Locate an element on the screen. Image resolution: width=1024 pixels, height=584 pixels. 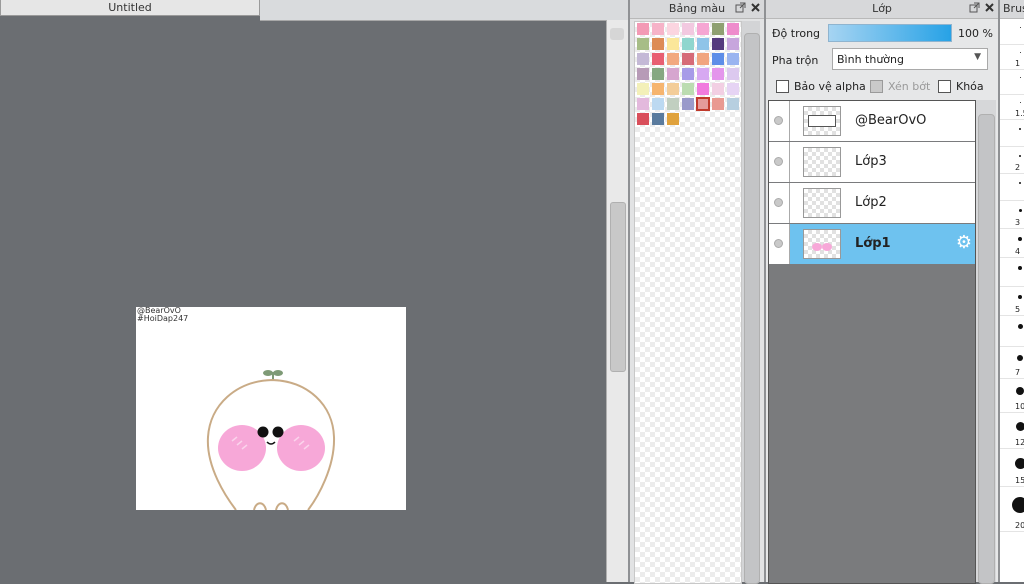
document-tab: Untitled is located at coordinates (130, 8).